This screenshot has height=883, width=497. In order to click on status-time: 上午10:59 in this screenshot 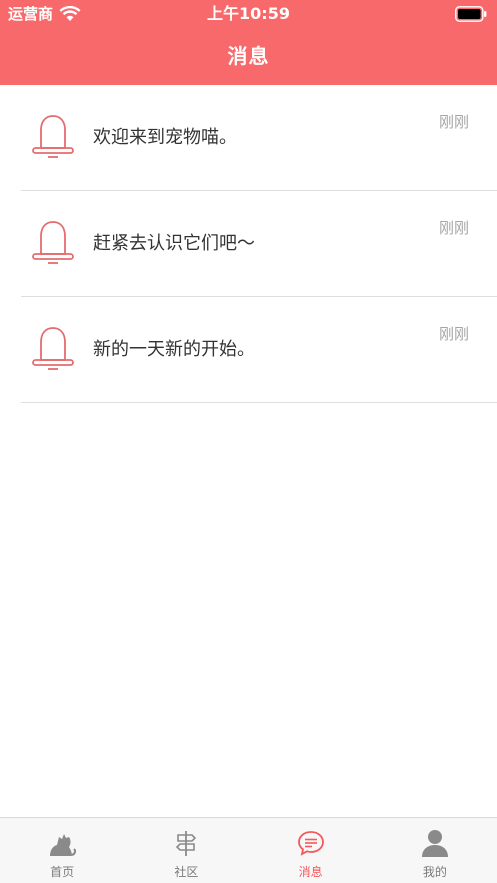, I will do `click(248, 13)`.